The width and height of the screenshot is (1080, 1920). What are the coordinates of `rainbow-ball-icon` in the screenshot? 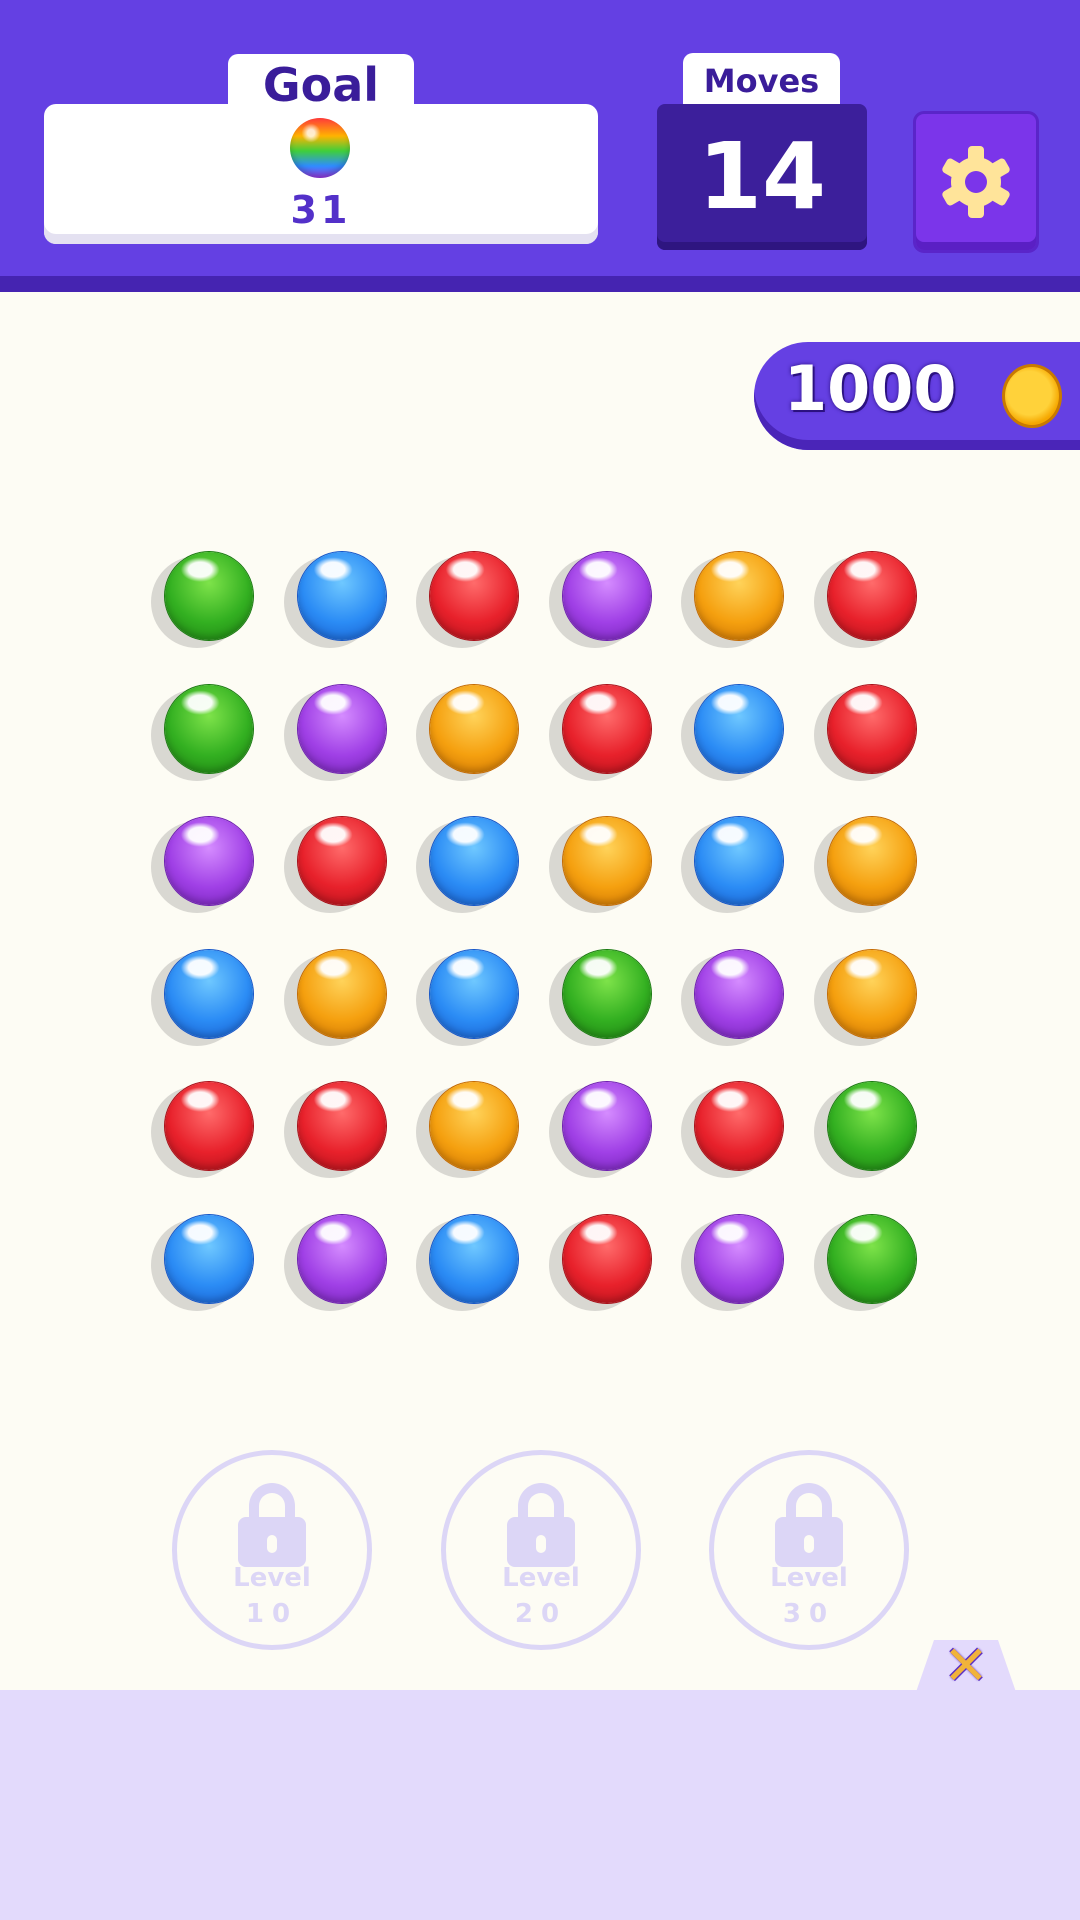 It's located at (320, 148).